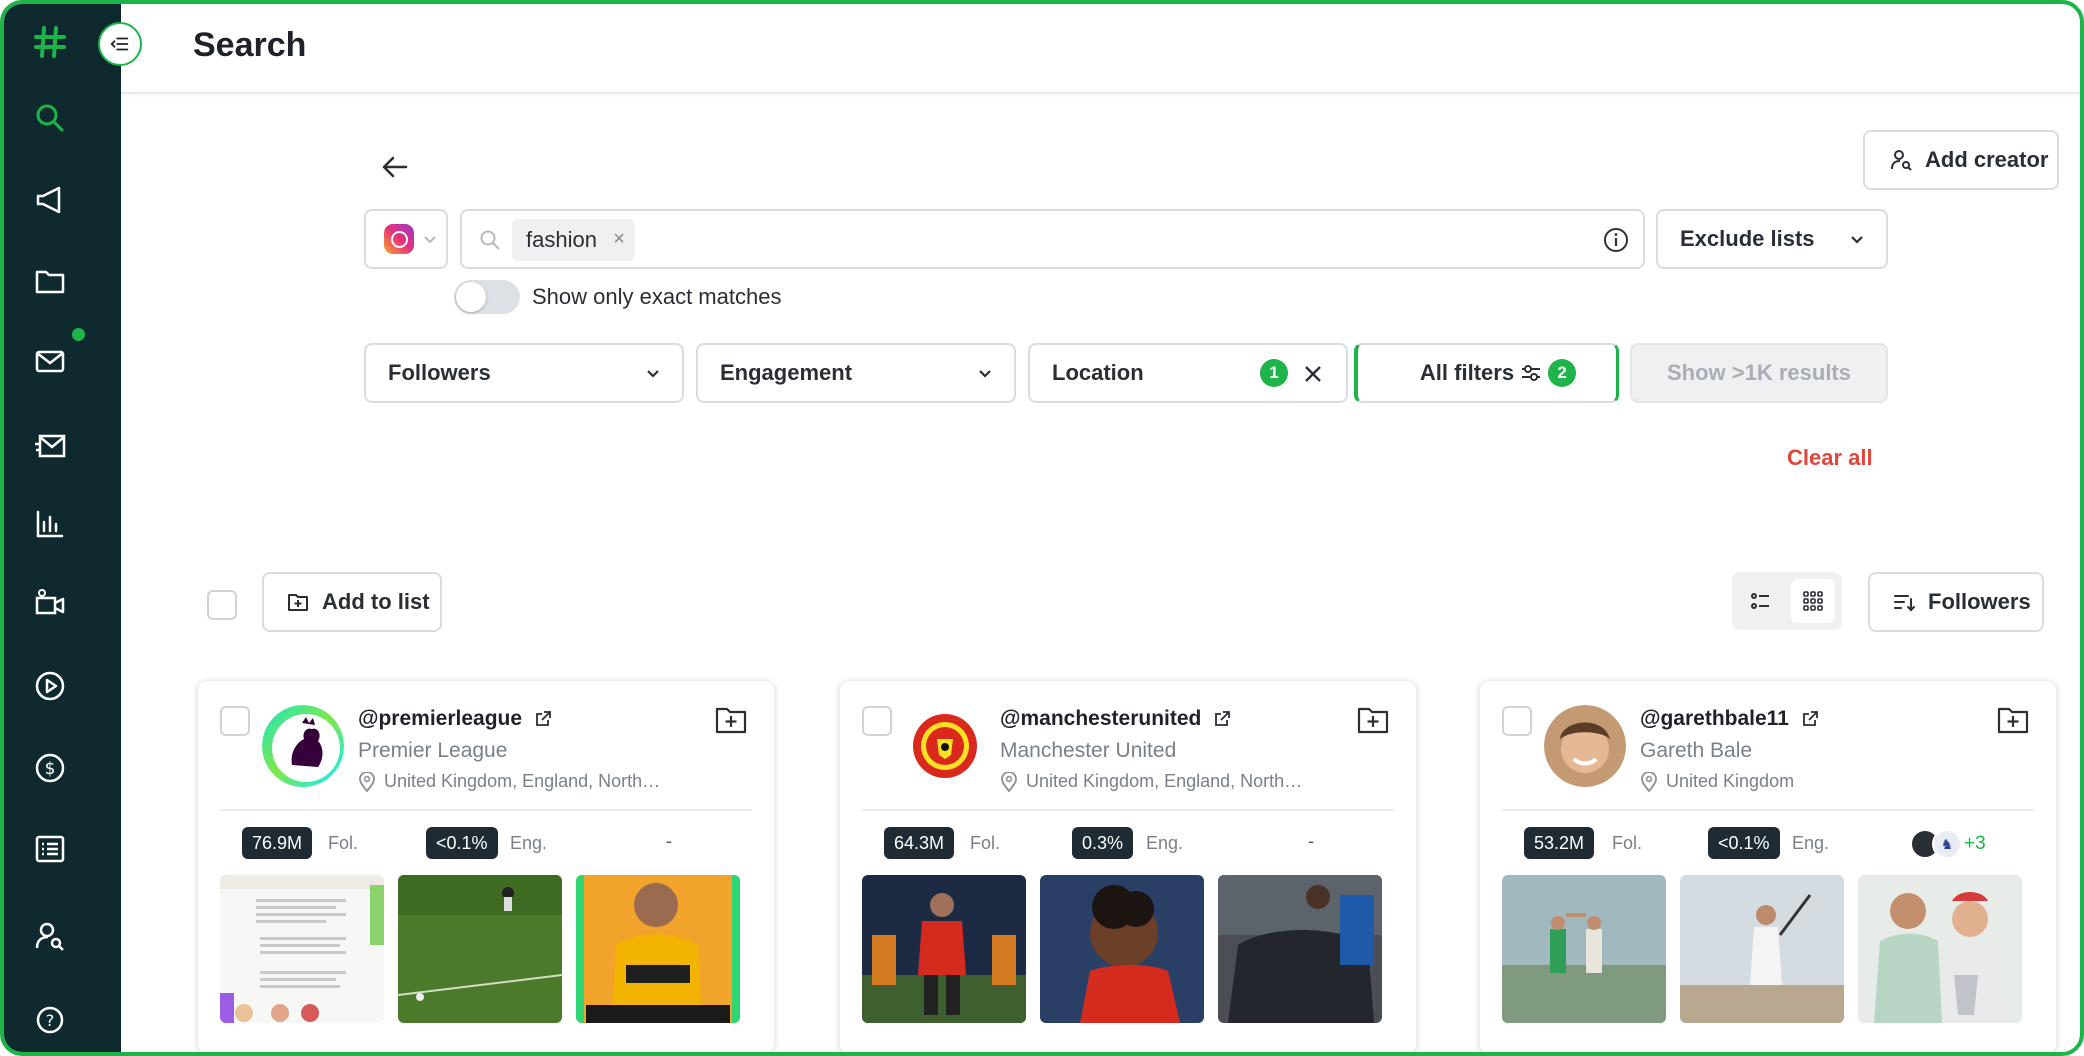 This screenshot has width=2084, height=1056. I want to click on mail-icon, so click(50, 361).